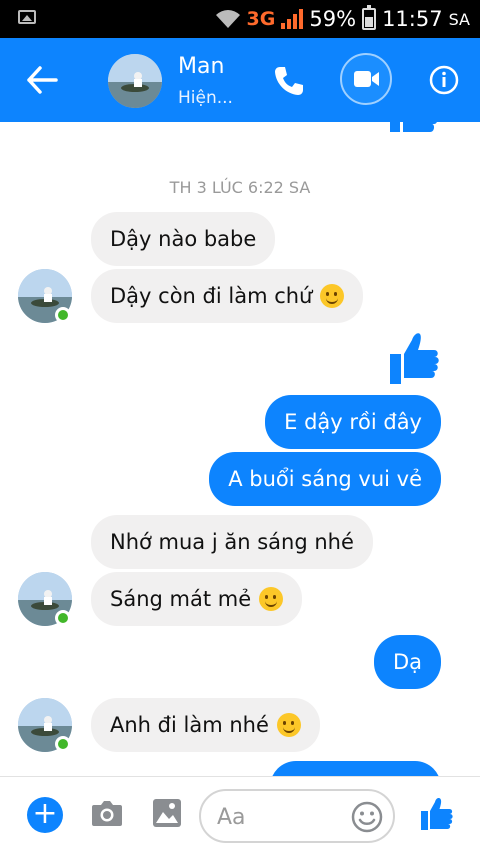  Describe the element at coordinates (197, 599) in the screenshot. I see `incoming-message-bubble: Sáng mát mẻ` at that location.